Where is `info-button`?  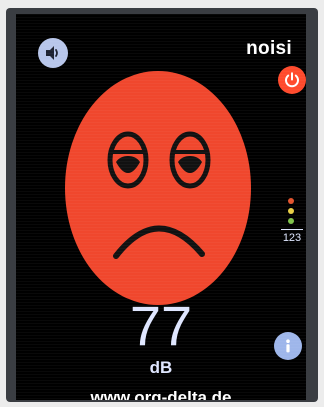
info-button is located at coordinates (288, 346).